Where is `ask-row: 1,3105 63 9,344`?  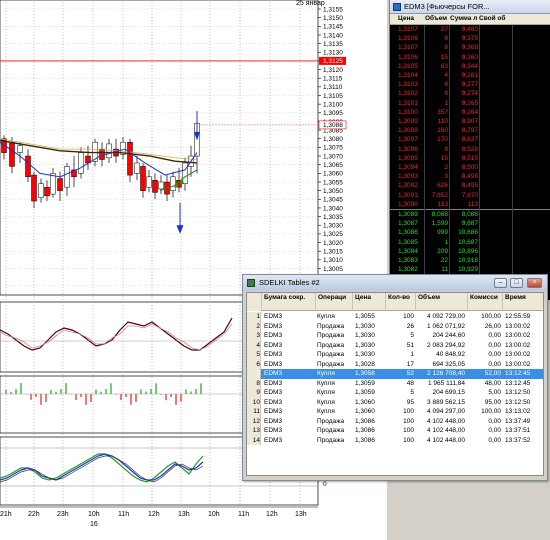
ask-row: 1,3105 63 9,344 is located at coordinates (470, 66).